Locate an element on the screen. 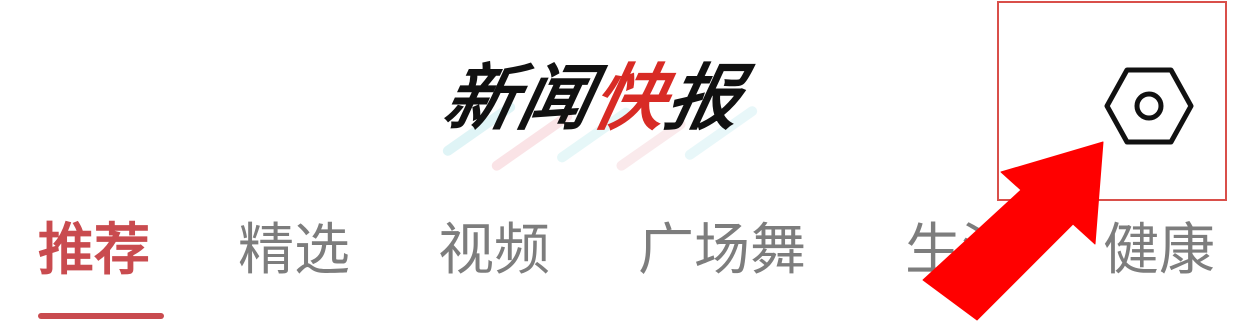  logo-text: 新闻快报 is located at coordinates (594, 98).